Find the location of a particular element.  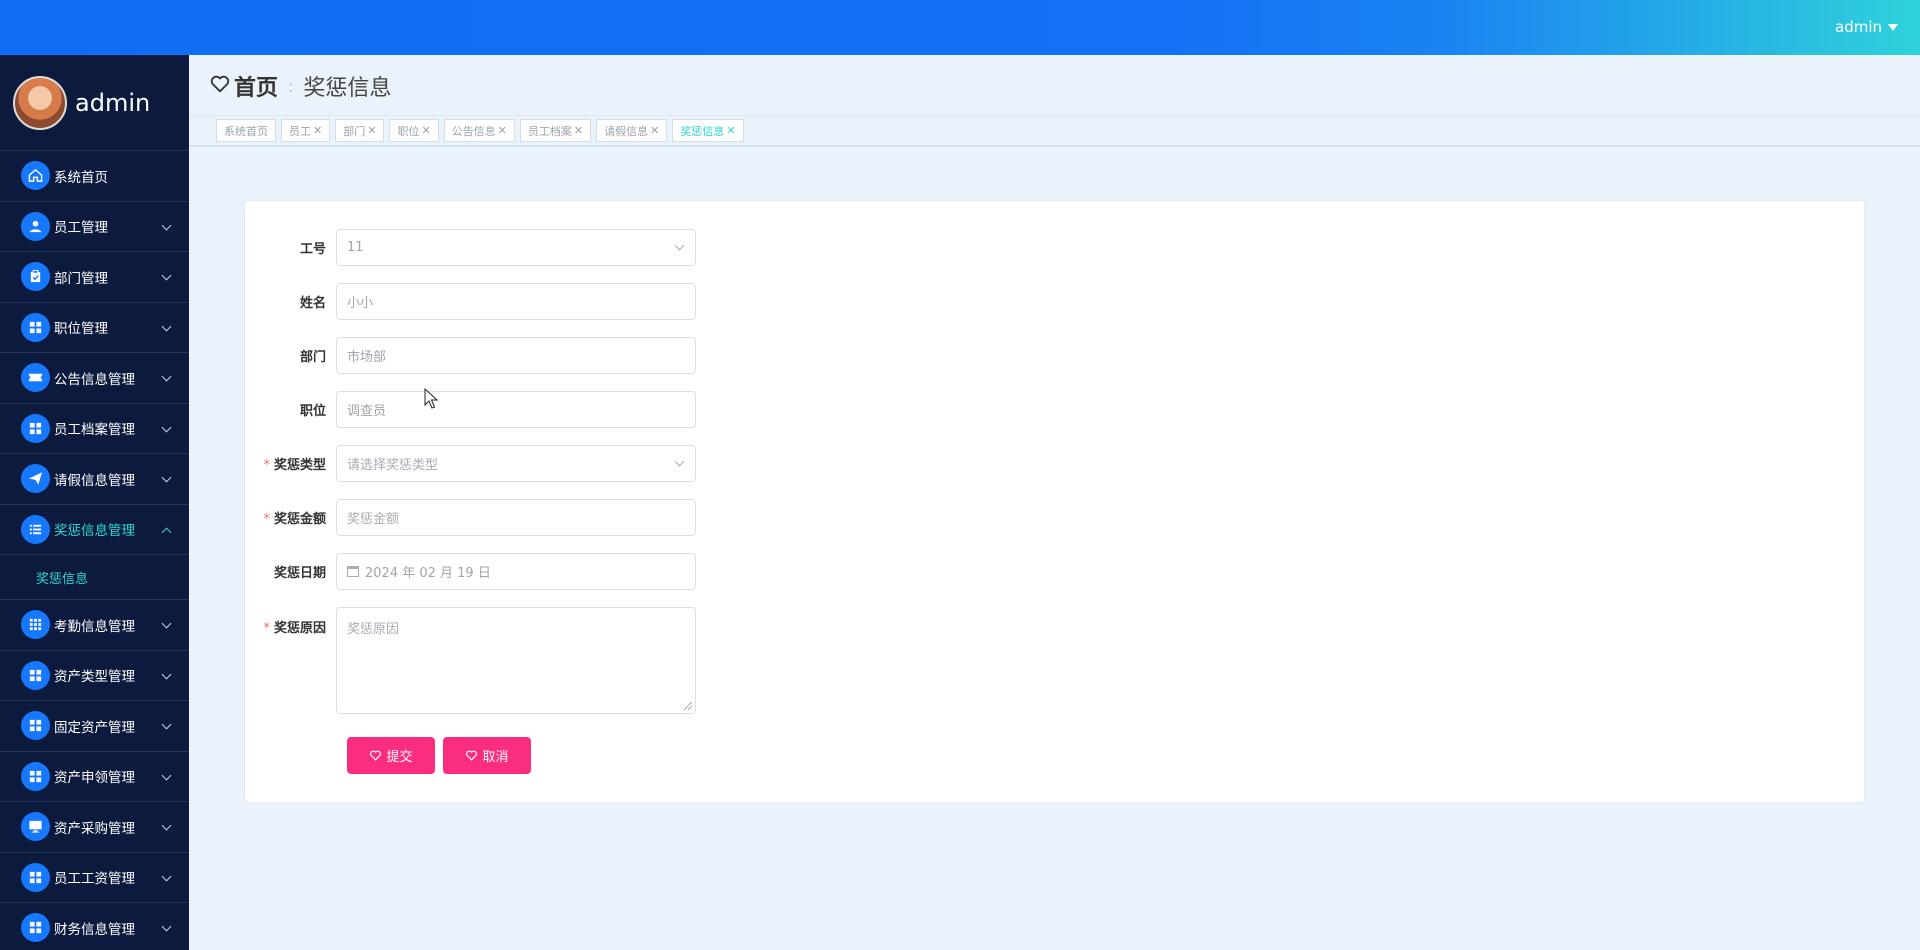

sidebar-item-asset-type: 资产类型管理 is located at coordinates (94, 676).